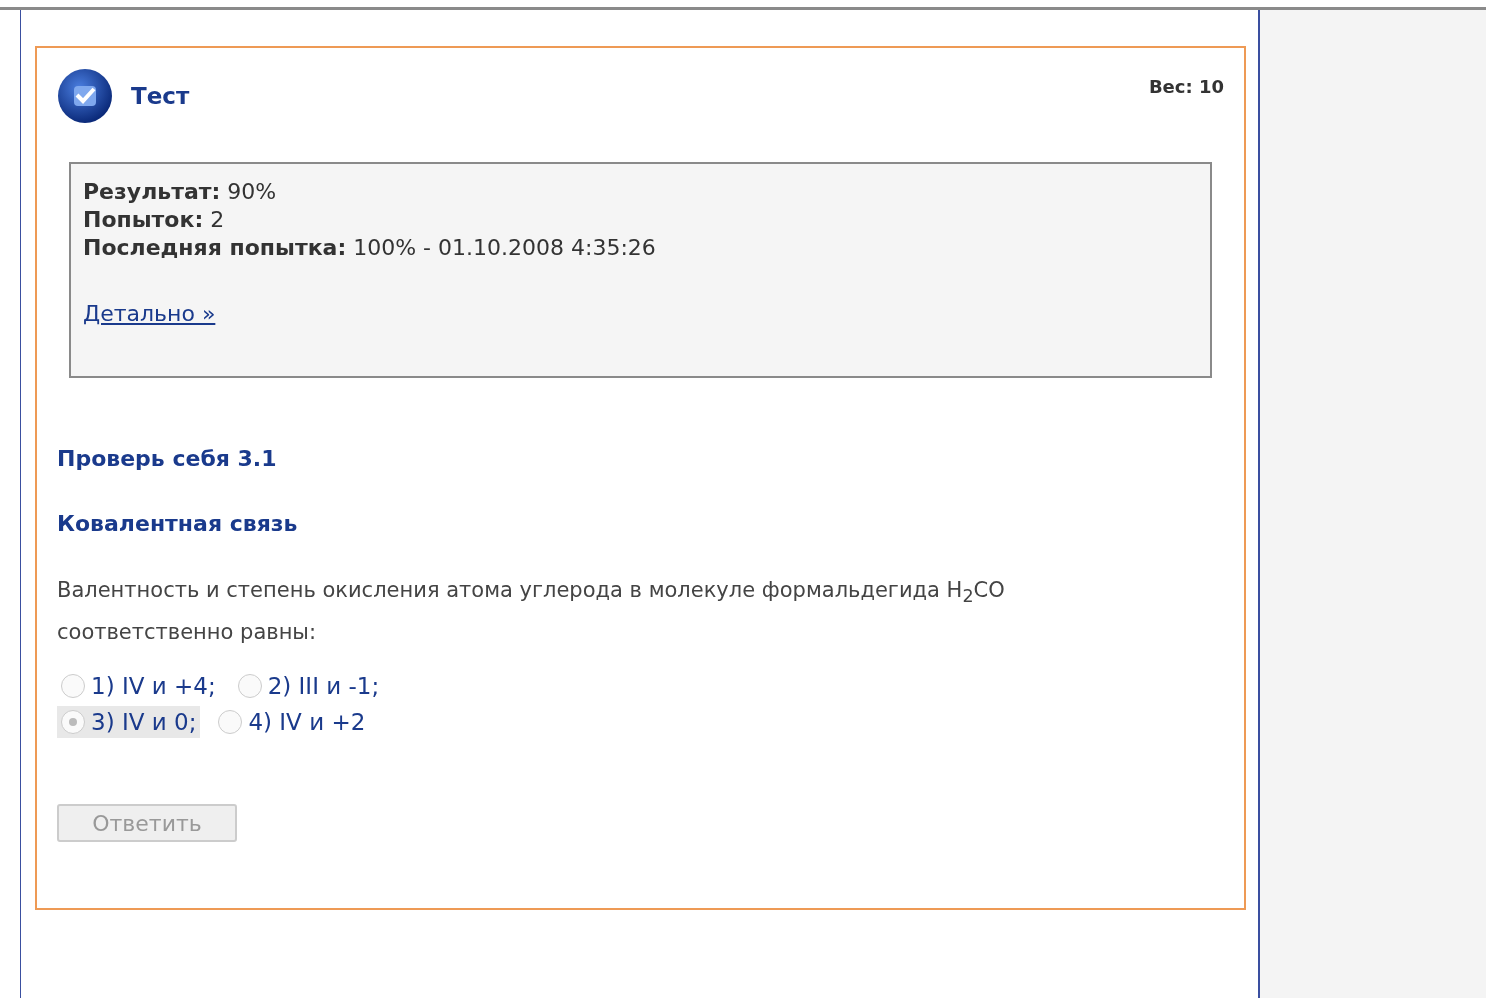  What do you see at coordinates (252, 191) in the screenshot?
I see `result-value: 90%` at bounding box center [252, 191].